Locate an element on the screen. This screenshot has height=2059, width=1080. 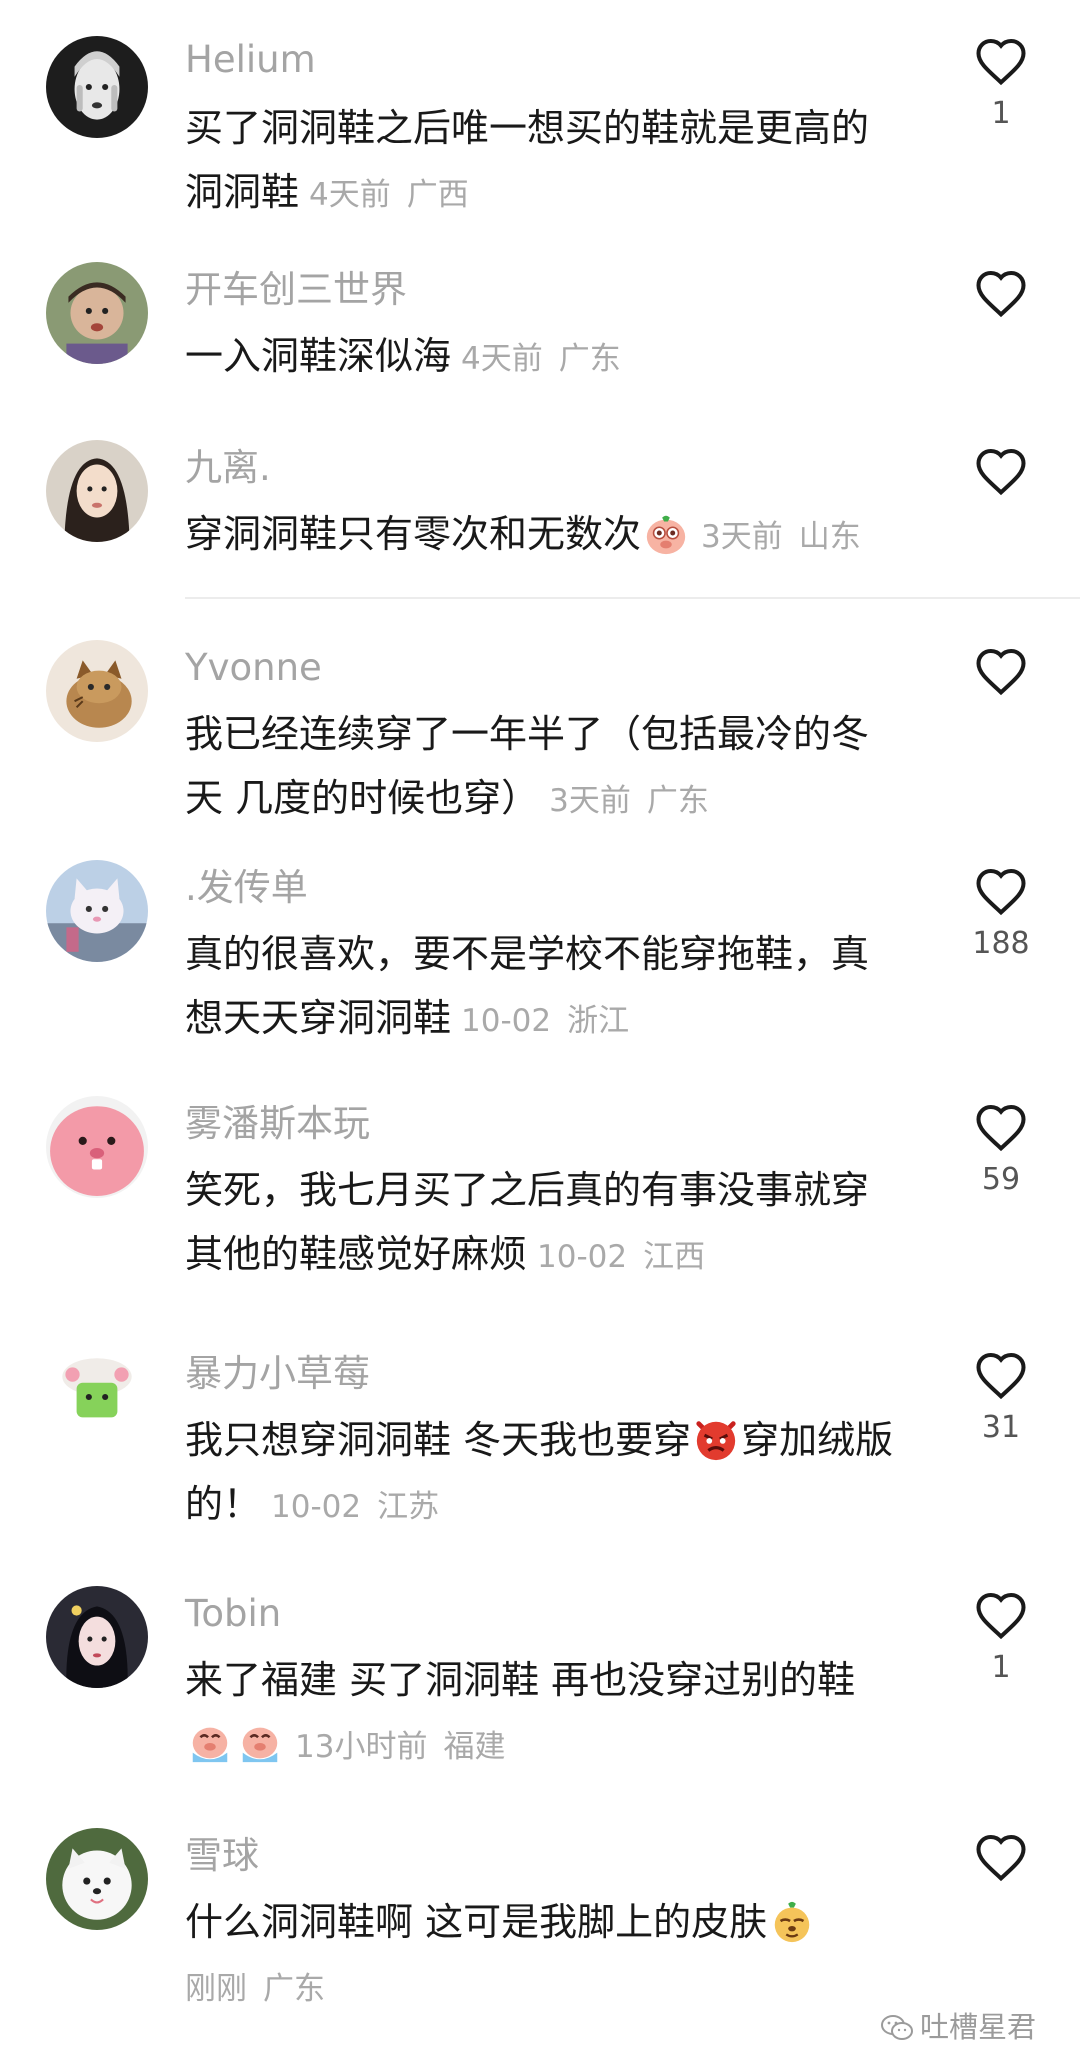
like-button: 188 is located at coordinates (1001, 914).